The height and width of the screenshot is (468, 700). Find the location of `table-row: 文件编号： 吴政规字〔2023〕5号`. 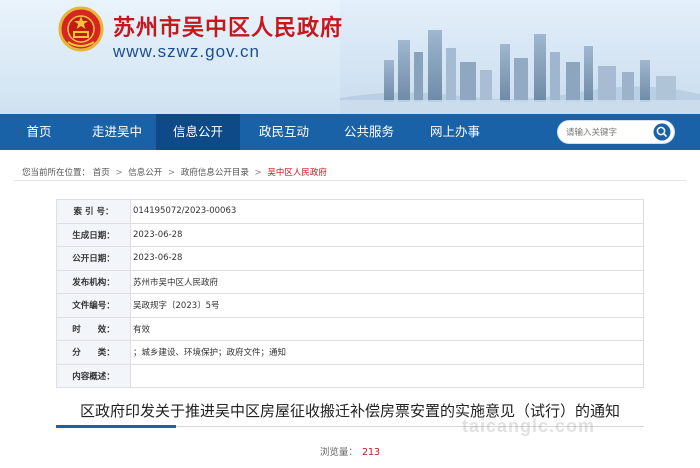

table-row: 文件编号： 吴政规字〔2023〕5号 is located at coordinates (350, 305).